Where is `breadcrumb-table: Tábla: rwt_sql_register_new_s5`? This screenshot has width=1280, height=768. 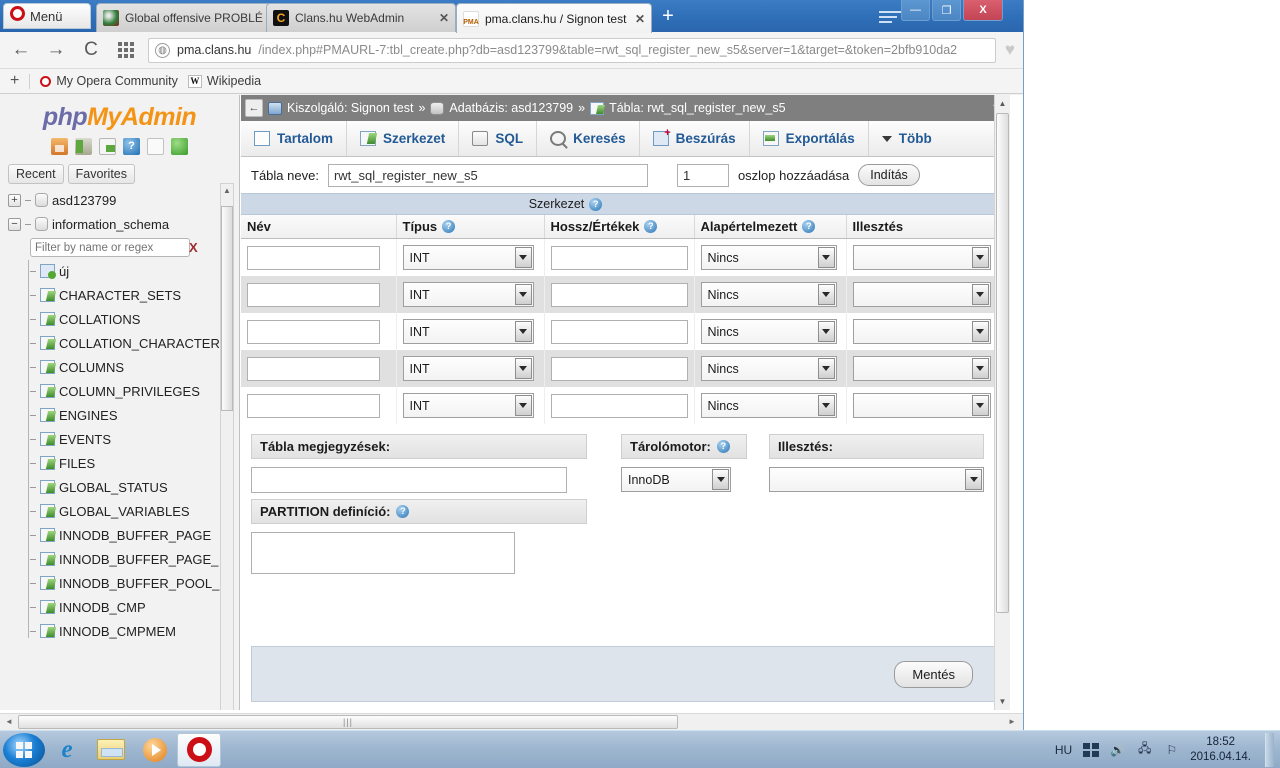 breadcrumb-table: Tábla: rwt_sql_register_new_s5 is located at coordinates (697, 108).